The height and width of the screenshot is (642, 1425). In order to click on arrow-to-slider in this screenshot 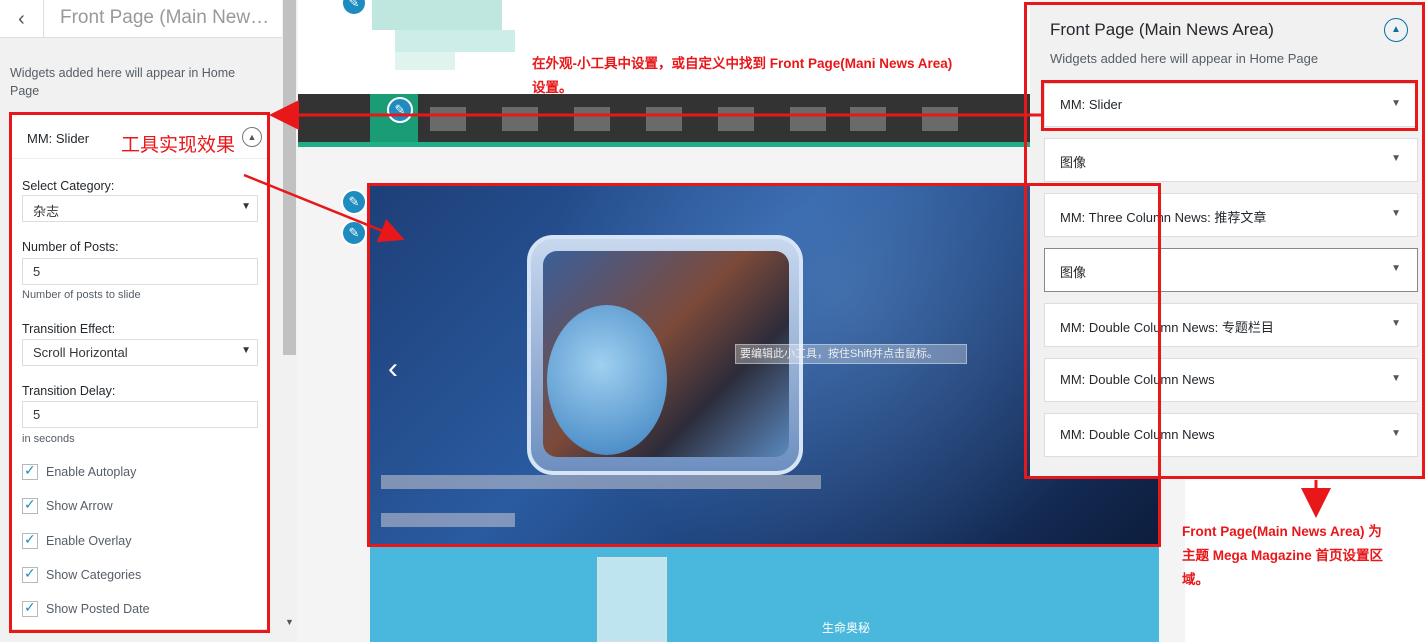, I will do `click(324, 208)`.